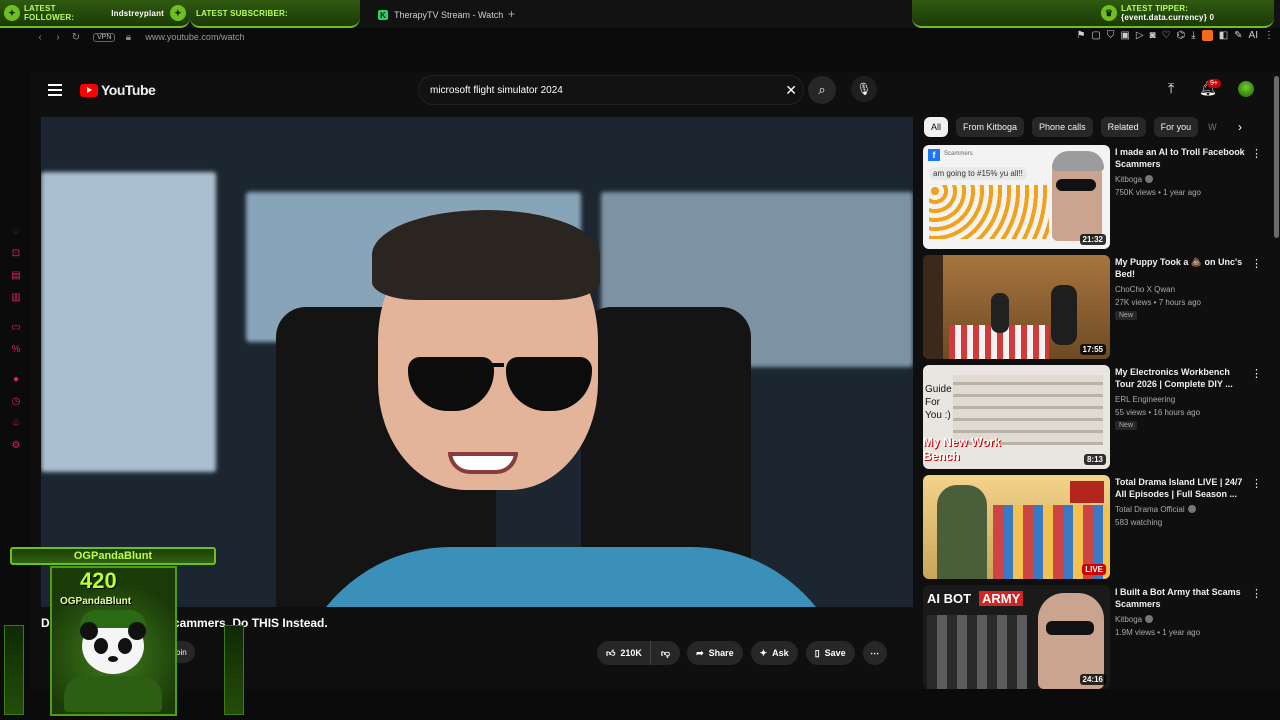  I want to click on extension-toolbar: ⚑ ▢ ⛉ ▣ ▷ ◙ ♡ ⌬ ⤓ ◧ ✎ AI ⋮, so click(1175, 35).